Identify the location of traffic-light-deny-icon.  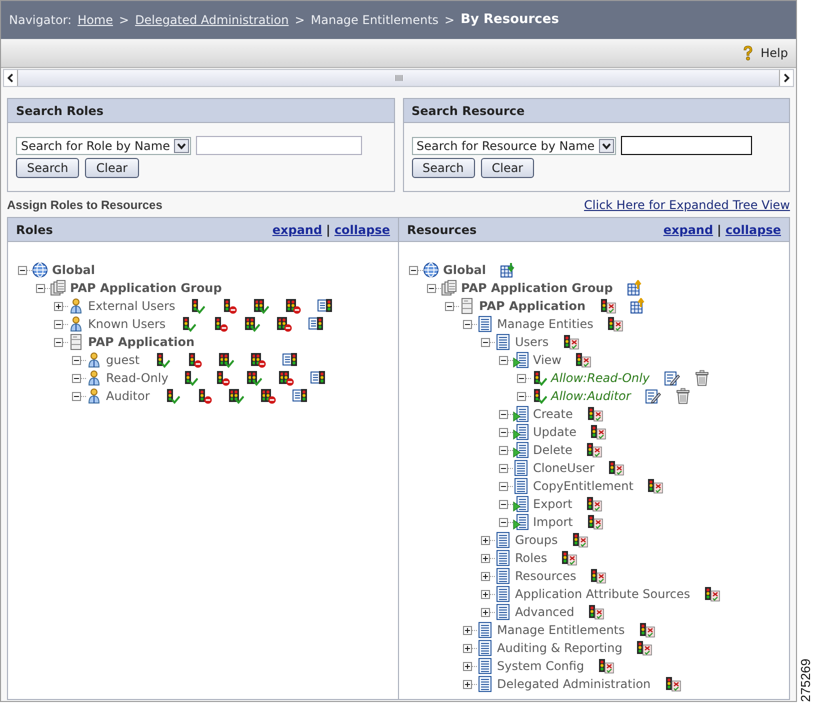
(229, 306).